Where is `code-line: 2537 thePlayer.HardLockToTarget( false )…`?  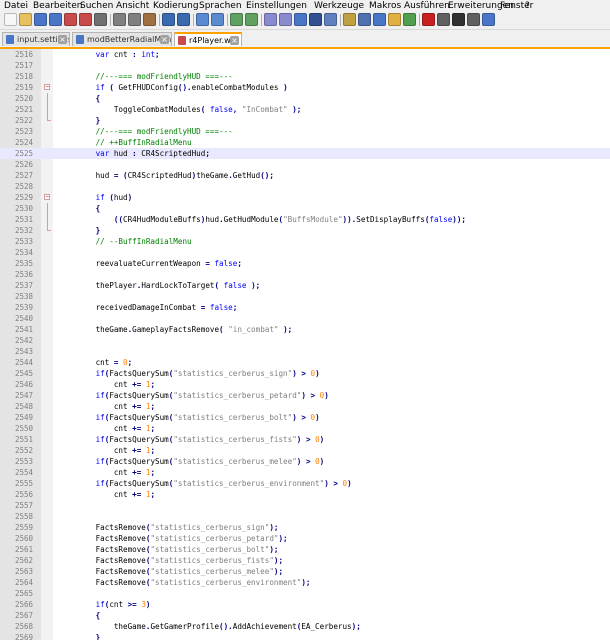
code-line: 2537 thePlayer.HardLockToTarget( false )… is located at coordinates (305, 285).